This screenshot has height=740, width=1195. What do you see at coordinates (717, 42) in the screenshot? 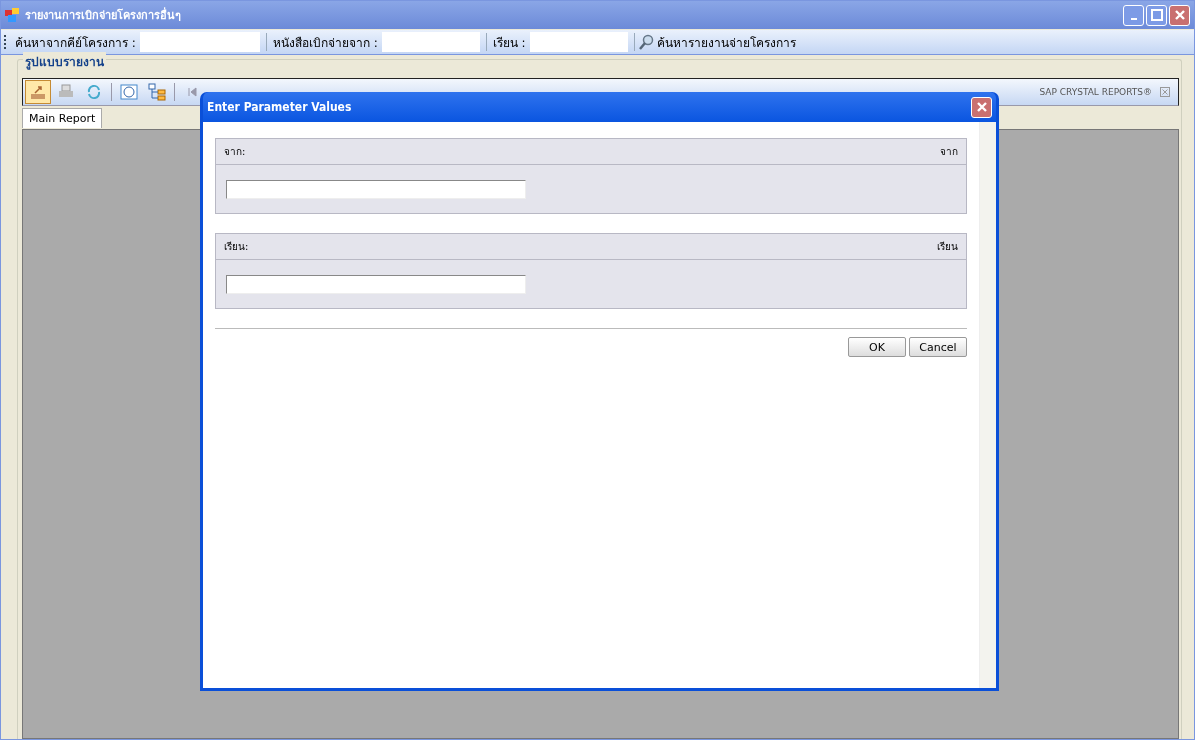
I see `search-button: ค้นหารายงานจ่ายโครงการ` at bounding box center [717, 42].